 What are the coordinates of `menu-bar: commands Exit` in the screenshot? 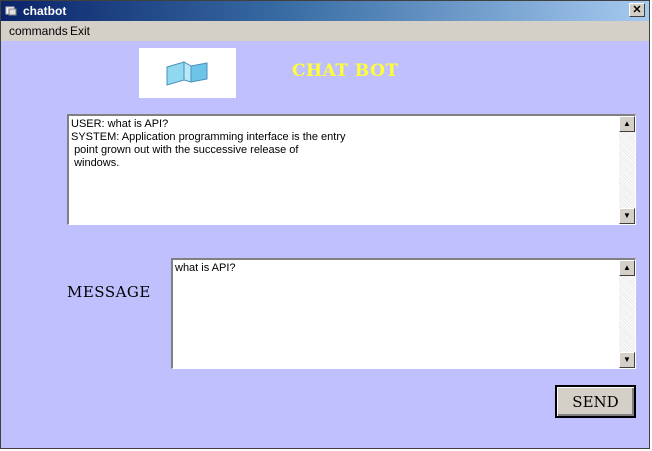 It's located at (325, 31).